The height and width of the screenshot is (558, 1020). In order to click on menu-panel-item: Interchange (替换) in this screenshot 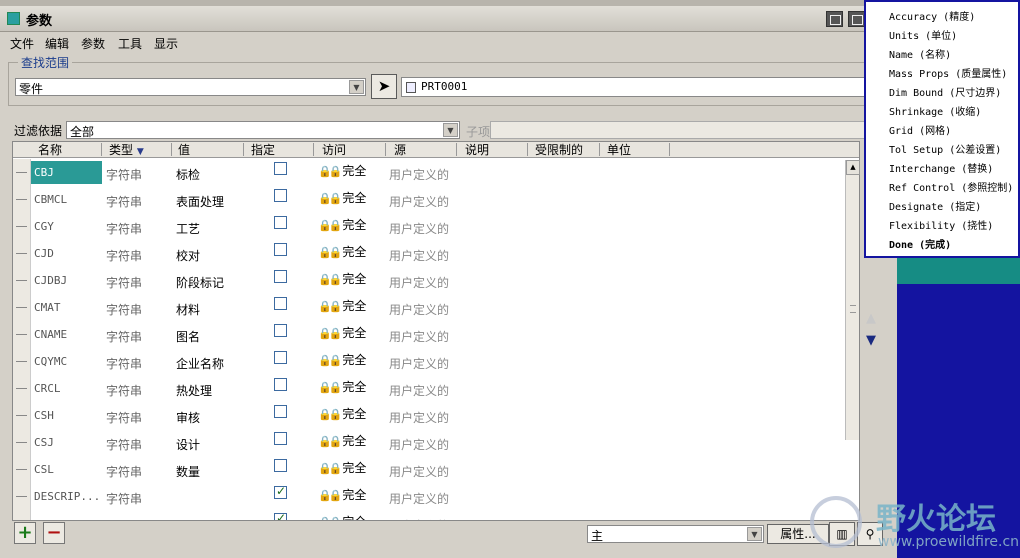, I will do `click(941, 167)`.